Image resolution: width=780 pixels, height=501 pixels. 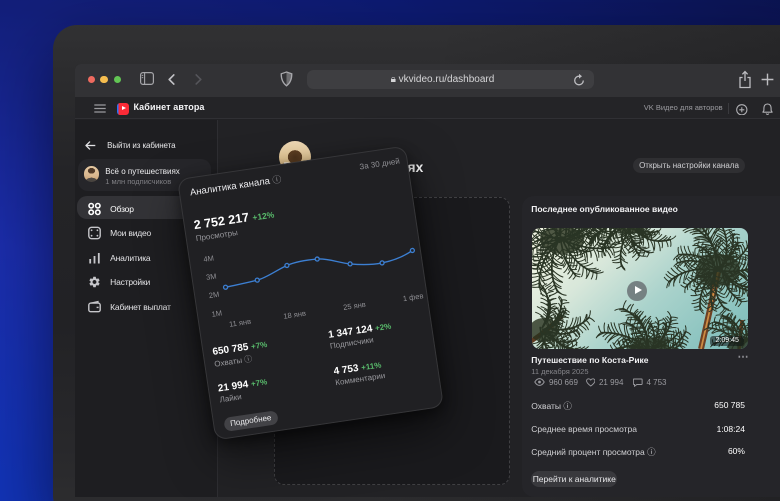 What do you see at coordinates (295, 314) in the screenshot?
I see `svg-text: 18 янв` at bounding box center [295, 314].